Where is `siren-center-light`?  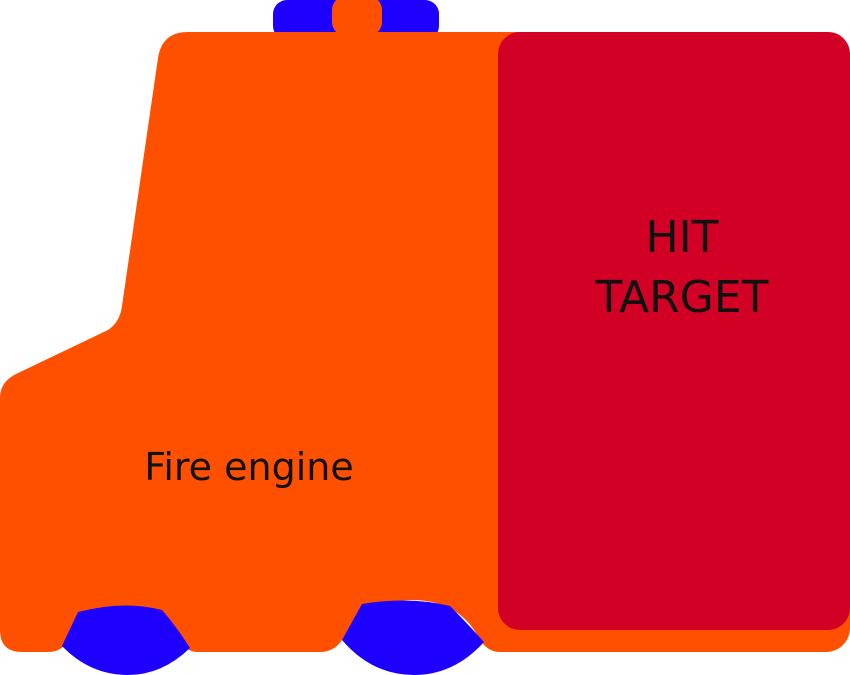 siren-center-light is located at coordinates (357, 18).